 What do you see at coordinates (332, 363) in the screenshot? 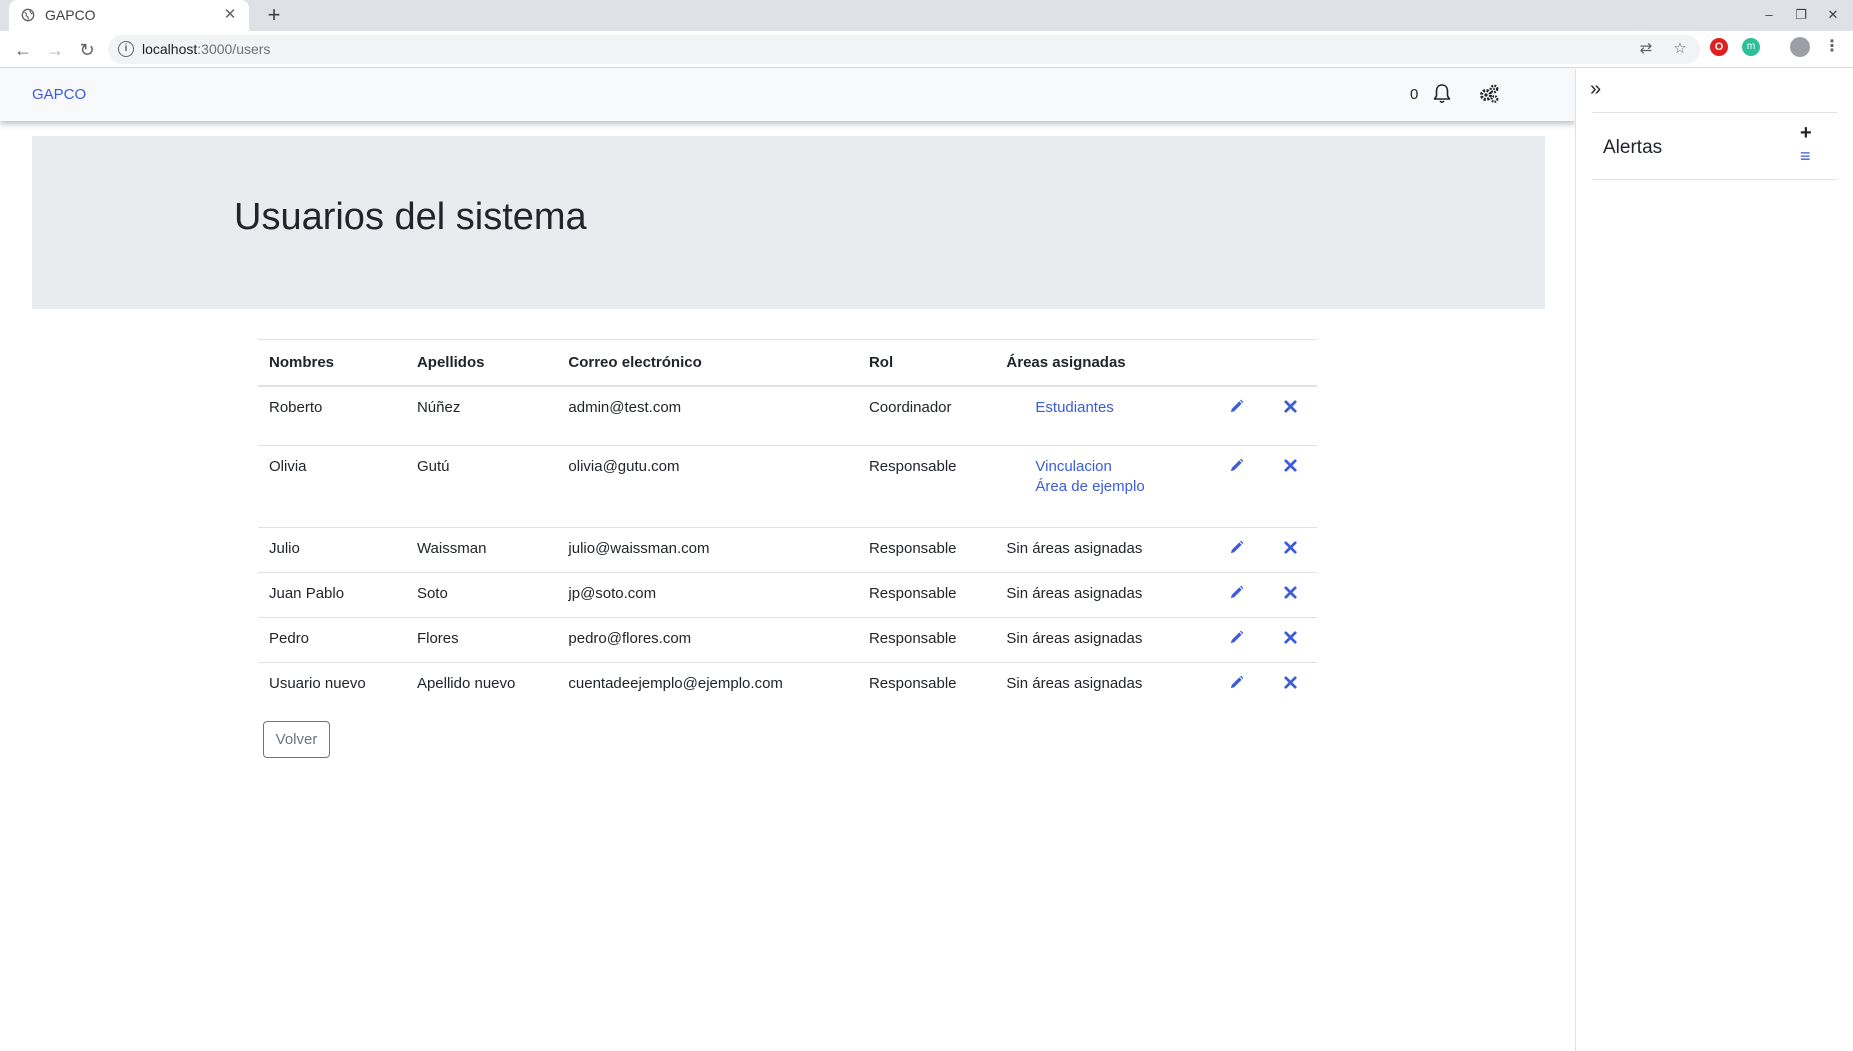
I see `header-nombres: Nombres` at bounding box center [332, 363].